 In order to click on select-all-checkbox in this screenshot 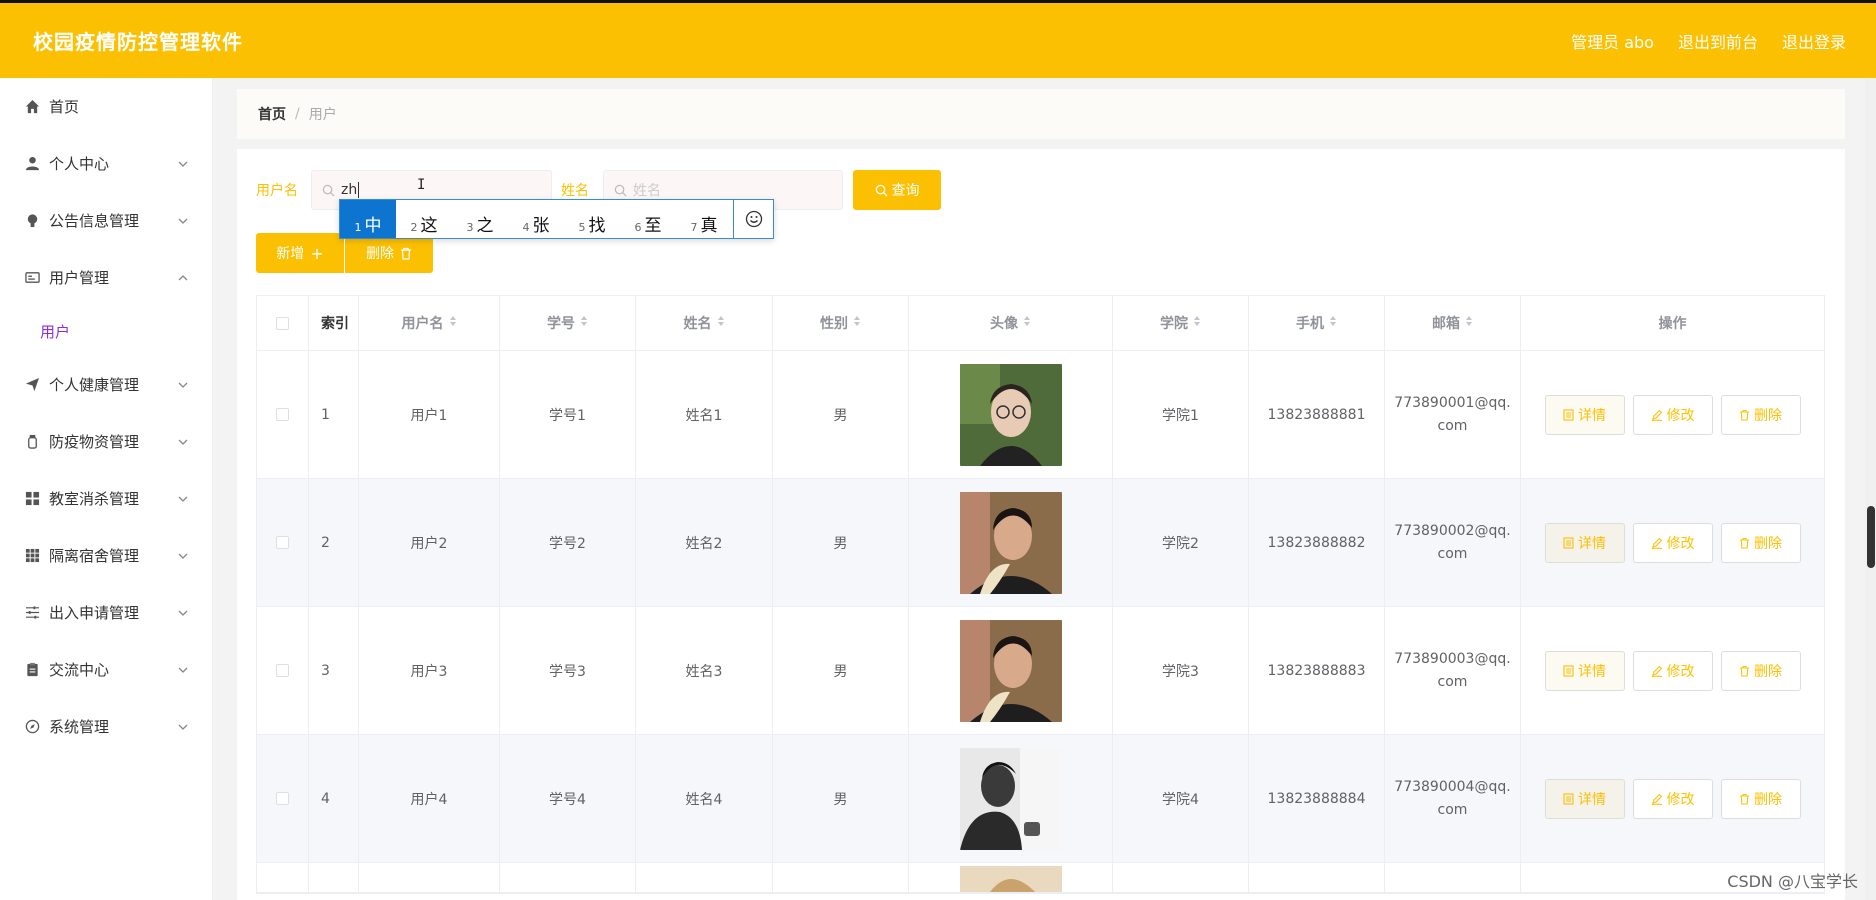, I will do `click(282, 323)`.